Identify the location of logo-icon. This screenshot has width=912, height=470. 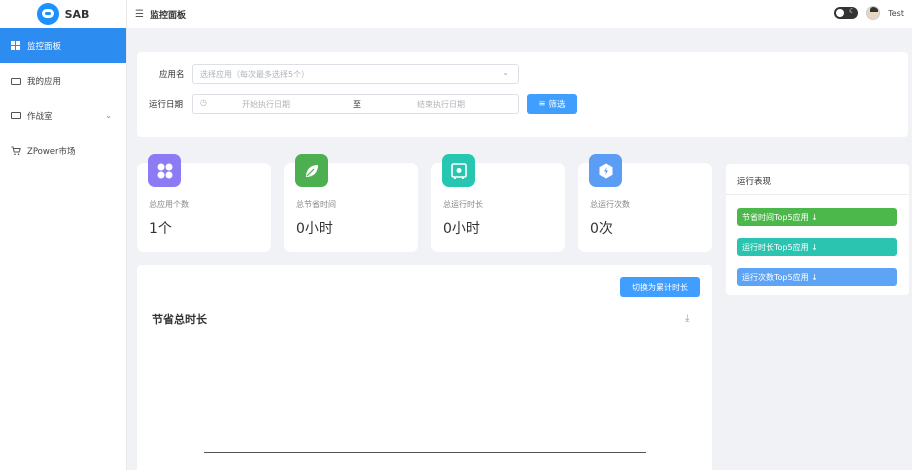
(47, 14).